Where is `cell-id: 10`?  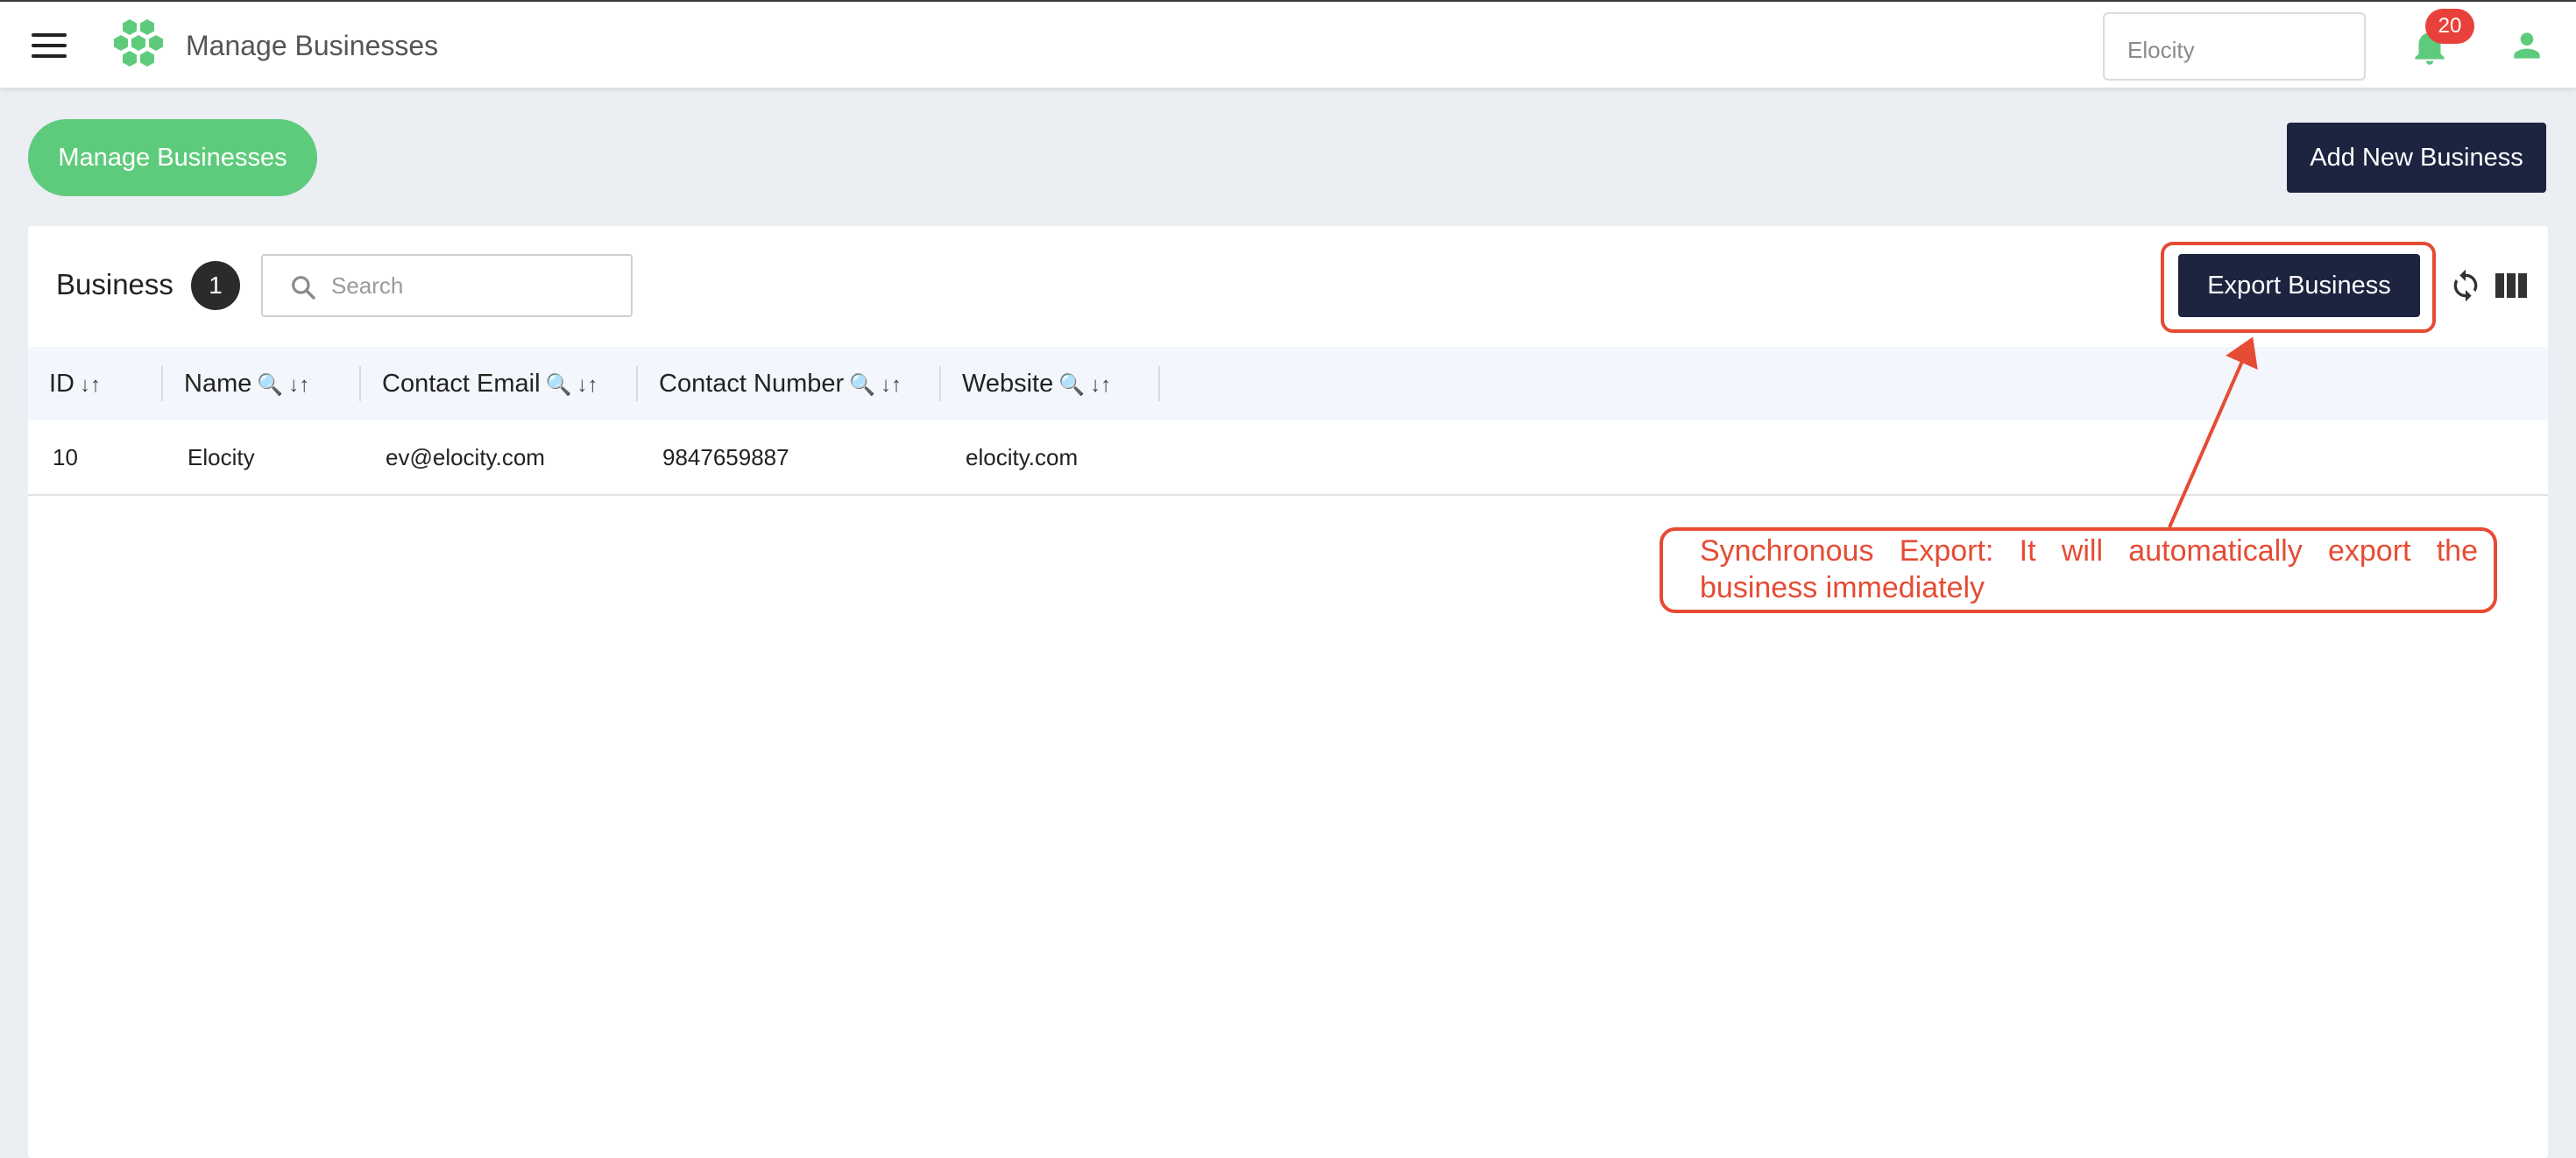
cell-id: 10 is located at coordinates (65, 457).